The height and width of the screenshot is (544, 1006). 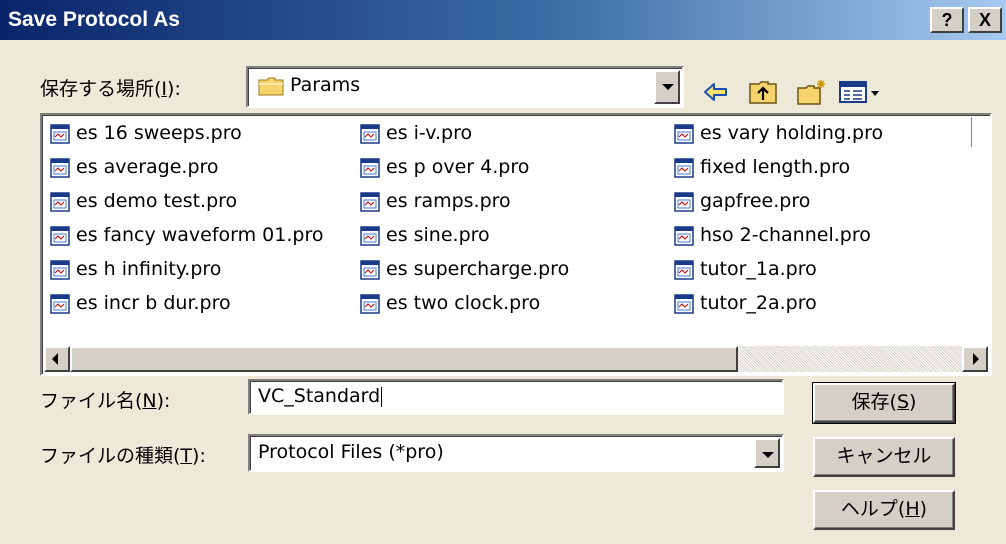 What do you see at coordinates (516, 397) in the screenshot?
I see `filename-input: VC_Standard` at bounding box center [516, 397].